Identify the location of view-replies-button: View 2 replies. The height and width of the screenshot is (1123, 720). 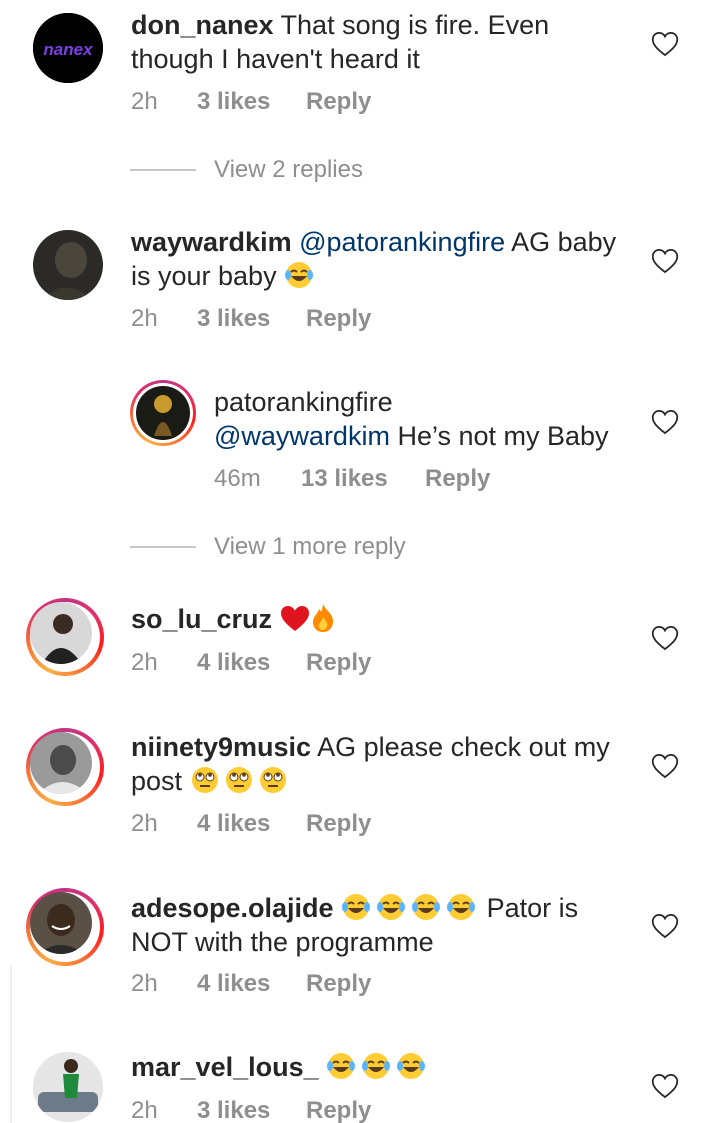
(246, 170).